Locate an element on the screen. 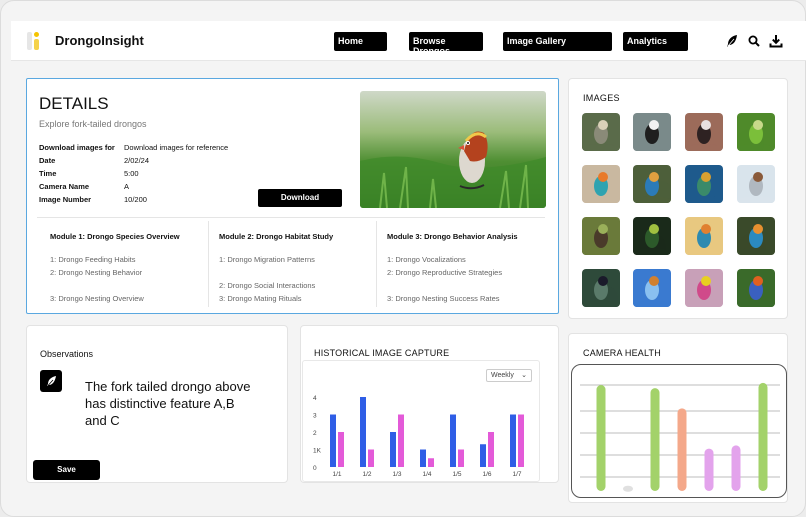  camera-health-card: CAMERA HEALTH is located at coordinates (678, 418).